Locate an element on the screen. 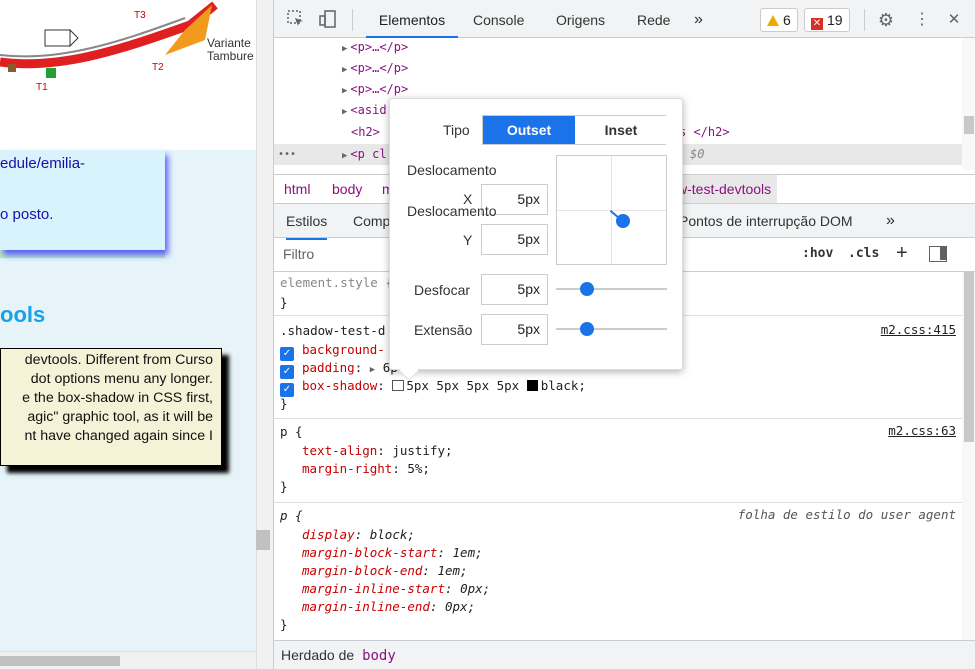 The height and width of the screenshot is (669, 975). page-vertical-scroll-thumb is located at coordinates (263, 540).